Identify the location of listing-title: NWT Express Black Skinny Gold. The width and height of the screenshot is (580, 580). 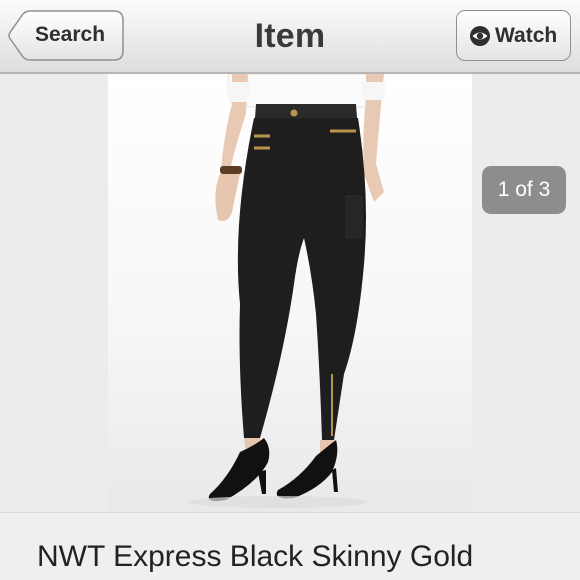
(255, 556).